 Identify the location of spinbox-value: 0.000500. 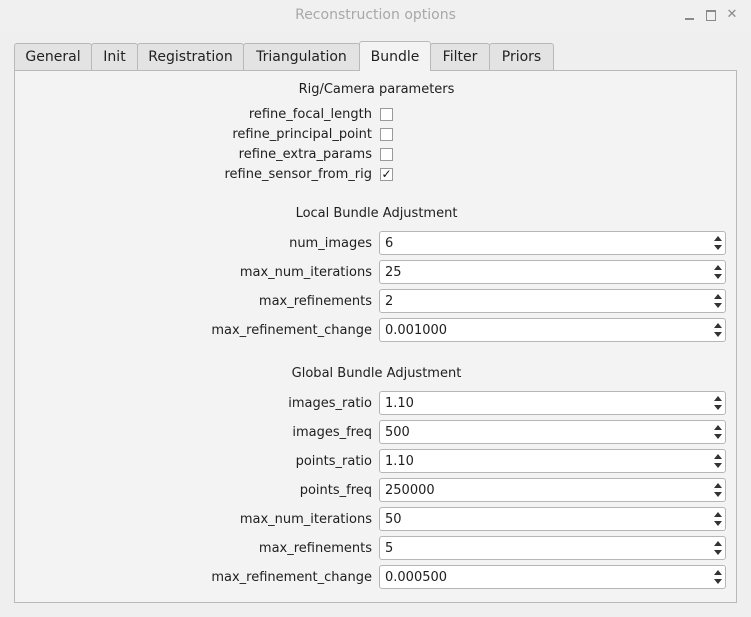
(416, 577).